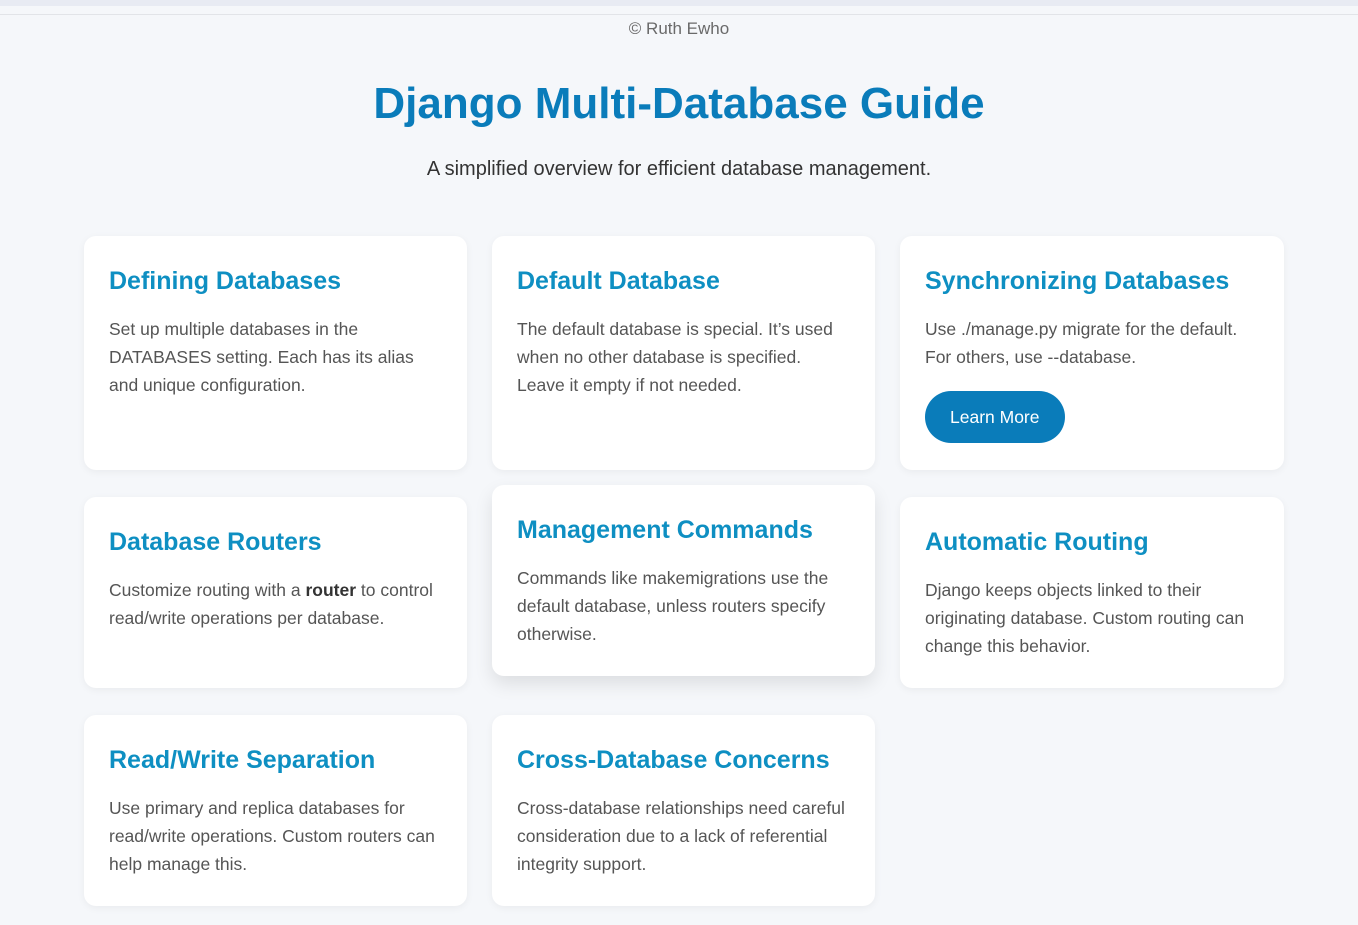 The width and height of the screenshot is (1358, 925). Describe the element at coordinates (679, 3) in the screenshot. I see `top-bar` at that location.